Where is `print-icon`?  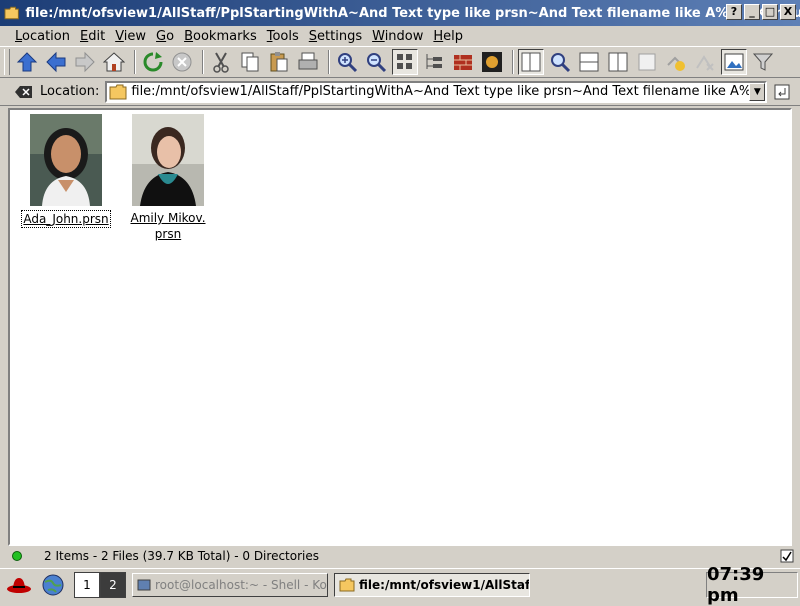
print-icon is located at coordinates (308, 61).